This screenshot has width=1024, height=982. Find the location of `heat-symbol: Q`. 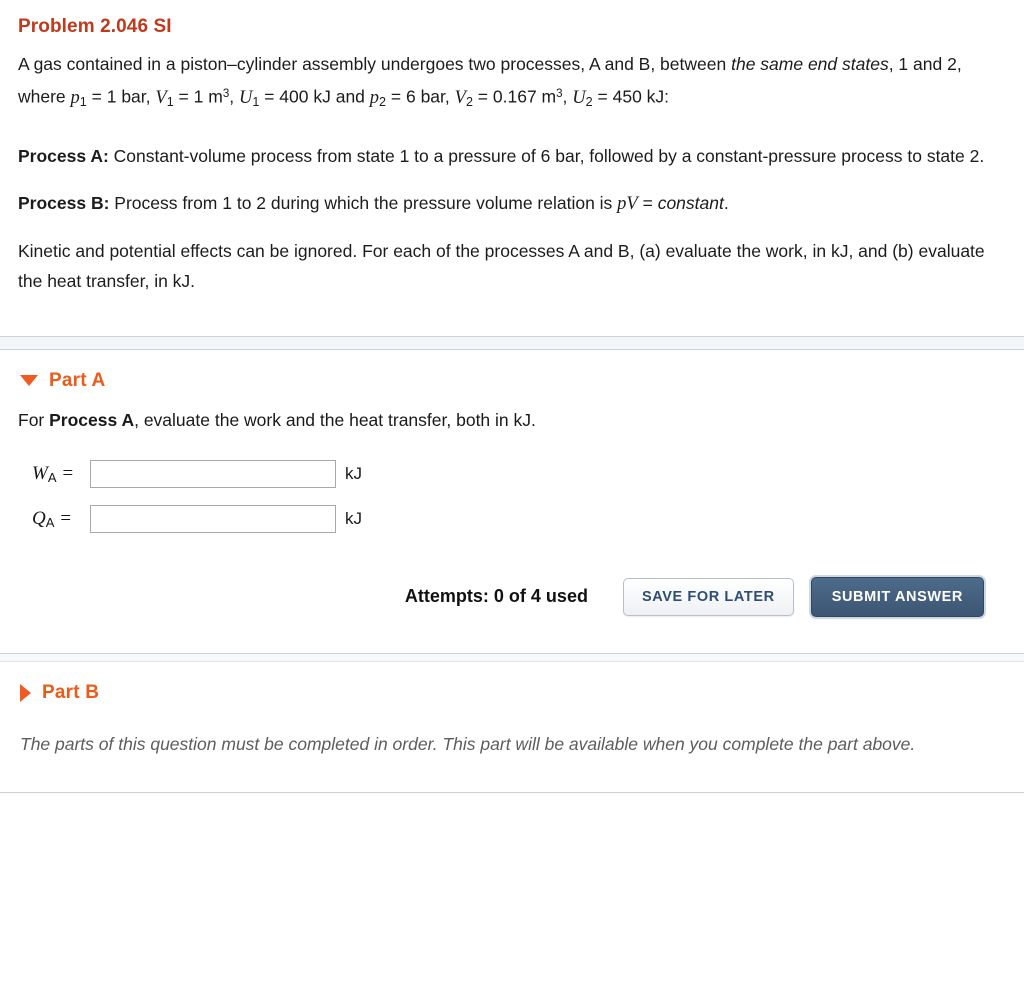

heat-symbol: Q is located at coordinates (39, 518).